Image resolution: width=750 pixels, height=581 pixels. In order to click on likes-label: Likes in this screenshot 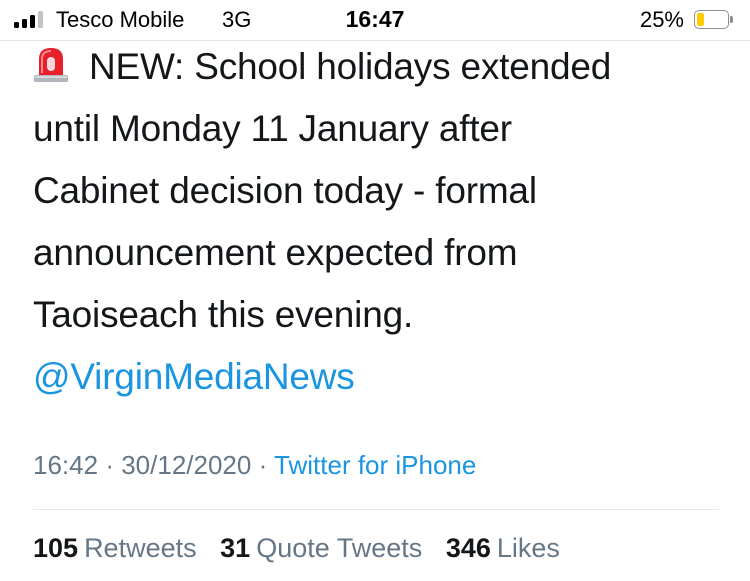, I will do `click(528, 548)`.